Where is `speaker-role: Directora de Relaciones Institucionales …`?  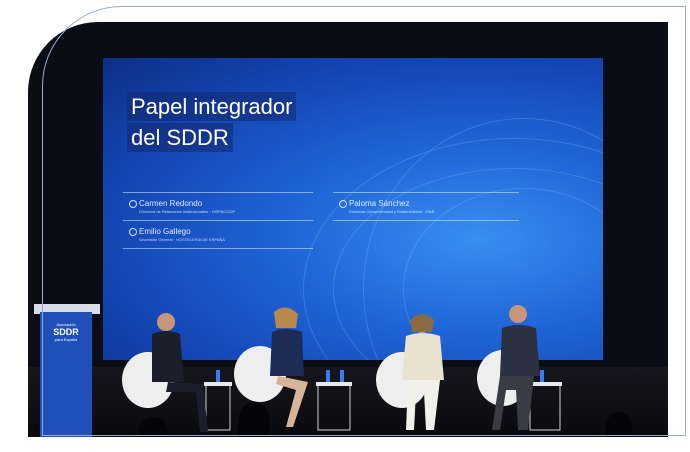
speaker-role: Directora de Relaciones Institucionales … is located at coordinates (187, 211).